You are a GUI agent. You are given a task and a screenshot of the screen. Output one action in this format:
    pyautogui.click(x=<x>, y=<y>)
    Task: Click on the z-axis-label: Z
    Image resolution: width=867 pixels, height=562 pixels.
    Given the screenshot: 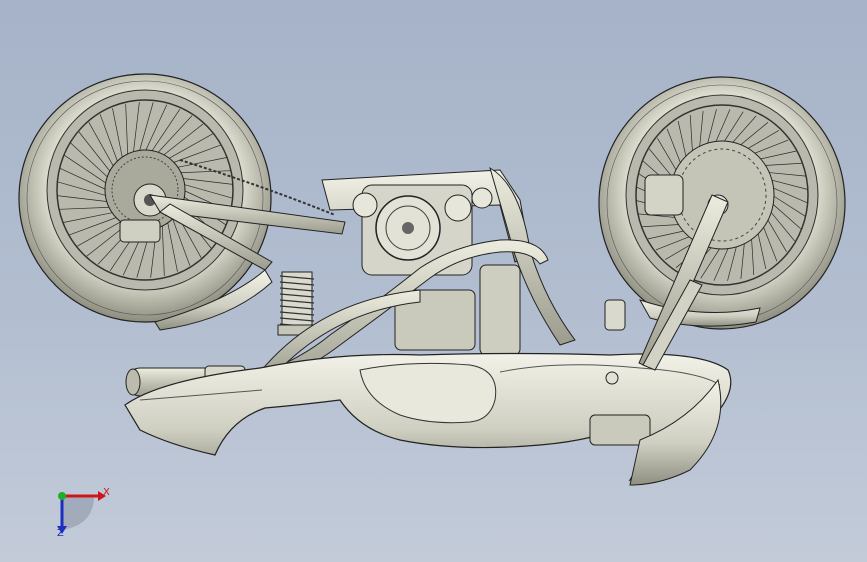 What is the action you would take?
    pyautogui.click(x=60, y=533)
    